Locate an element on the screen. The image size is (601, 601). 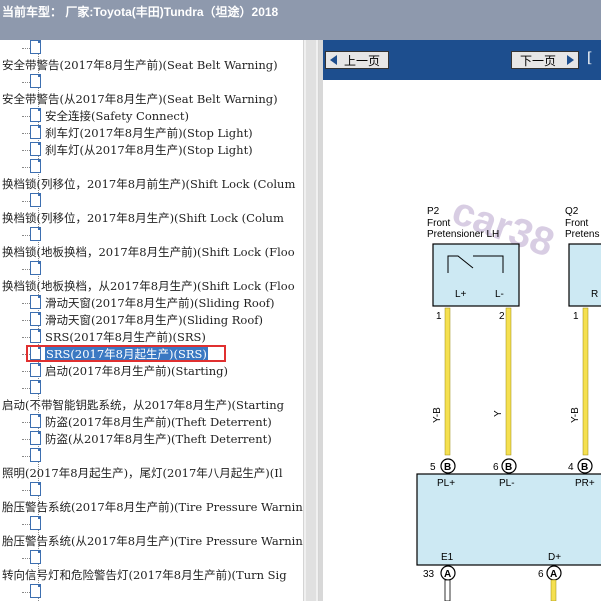
tree-item-label: 滑动天窗(2017年8月生产前)(Sliding Roof) is located at coordinates (160, 303).